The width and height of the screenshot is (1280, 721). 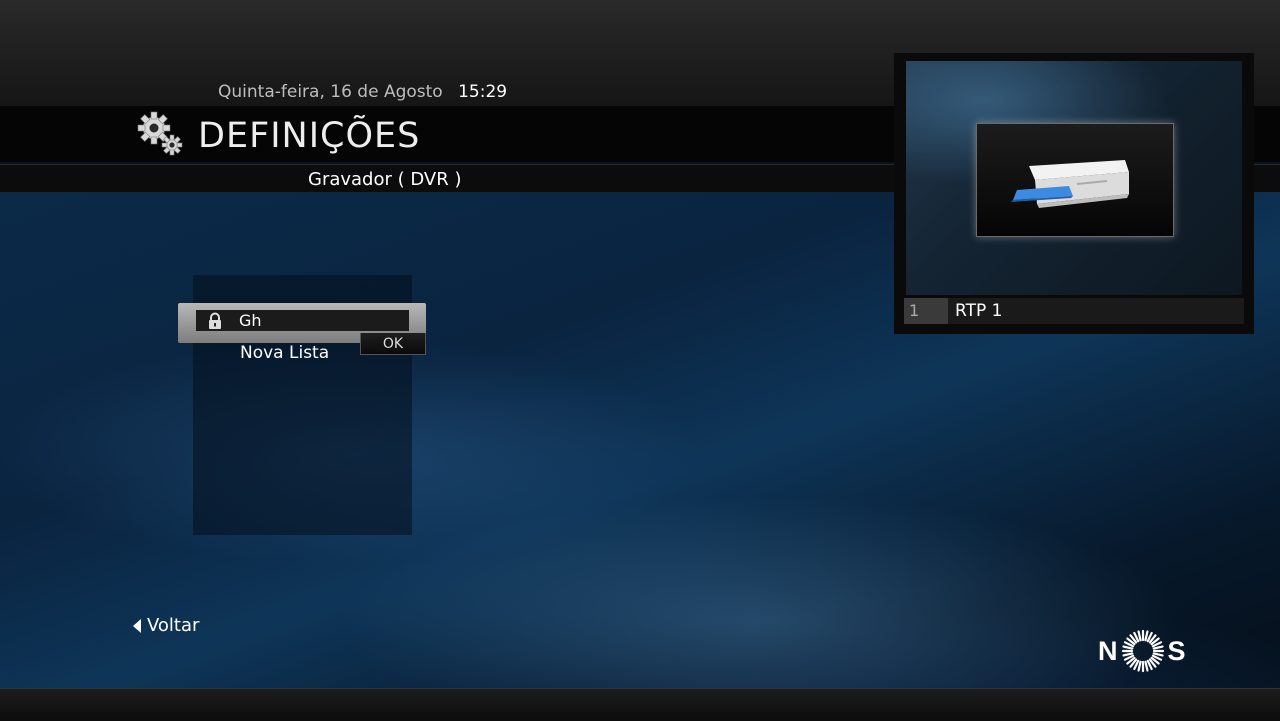 I want to click on gear-icon, so click(x=160, y=133).